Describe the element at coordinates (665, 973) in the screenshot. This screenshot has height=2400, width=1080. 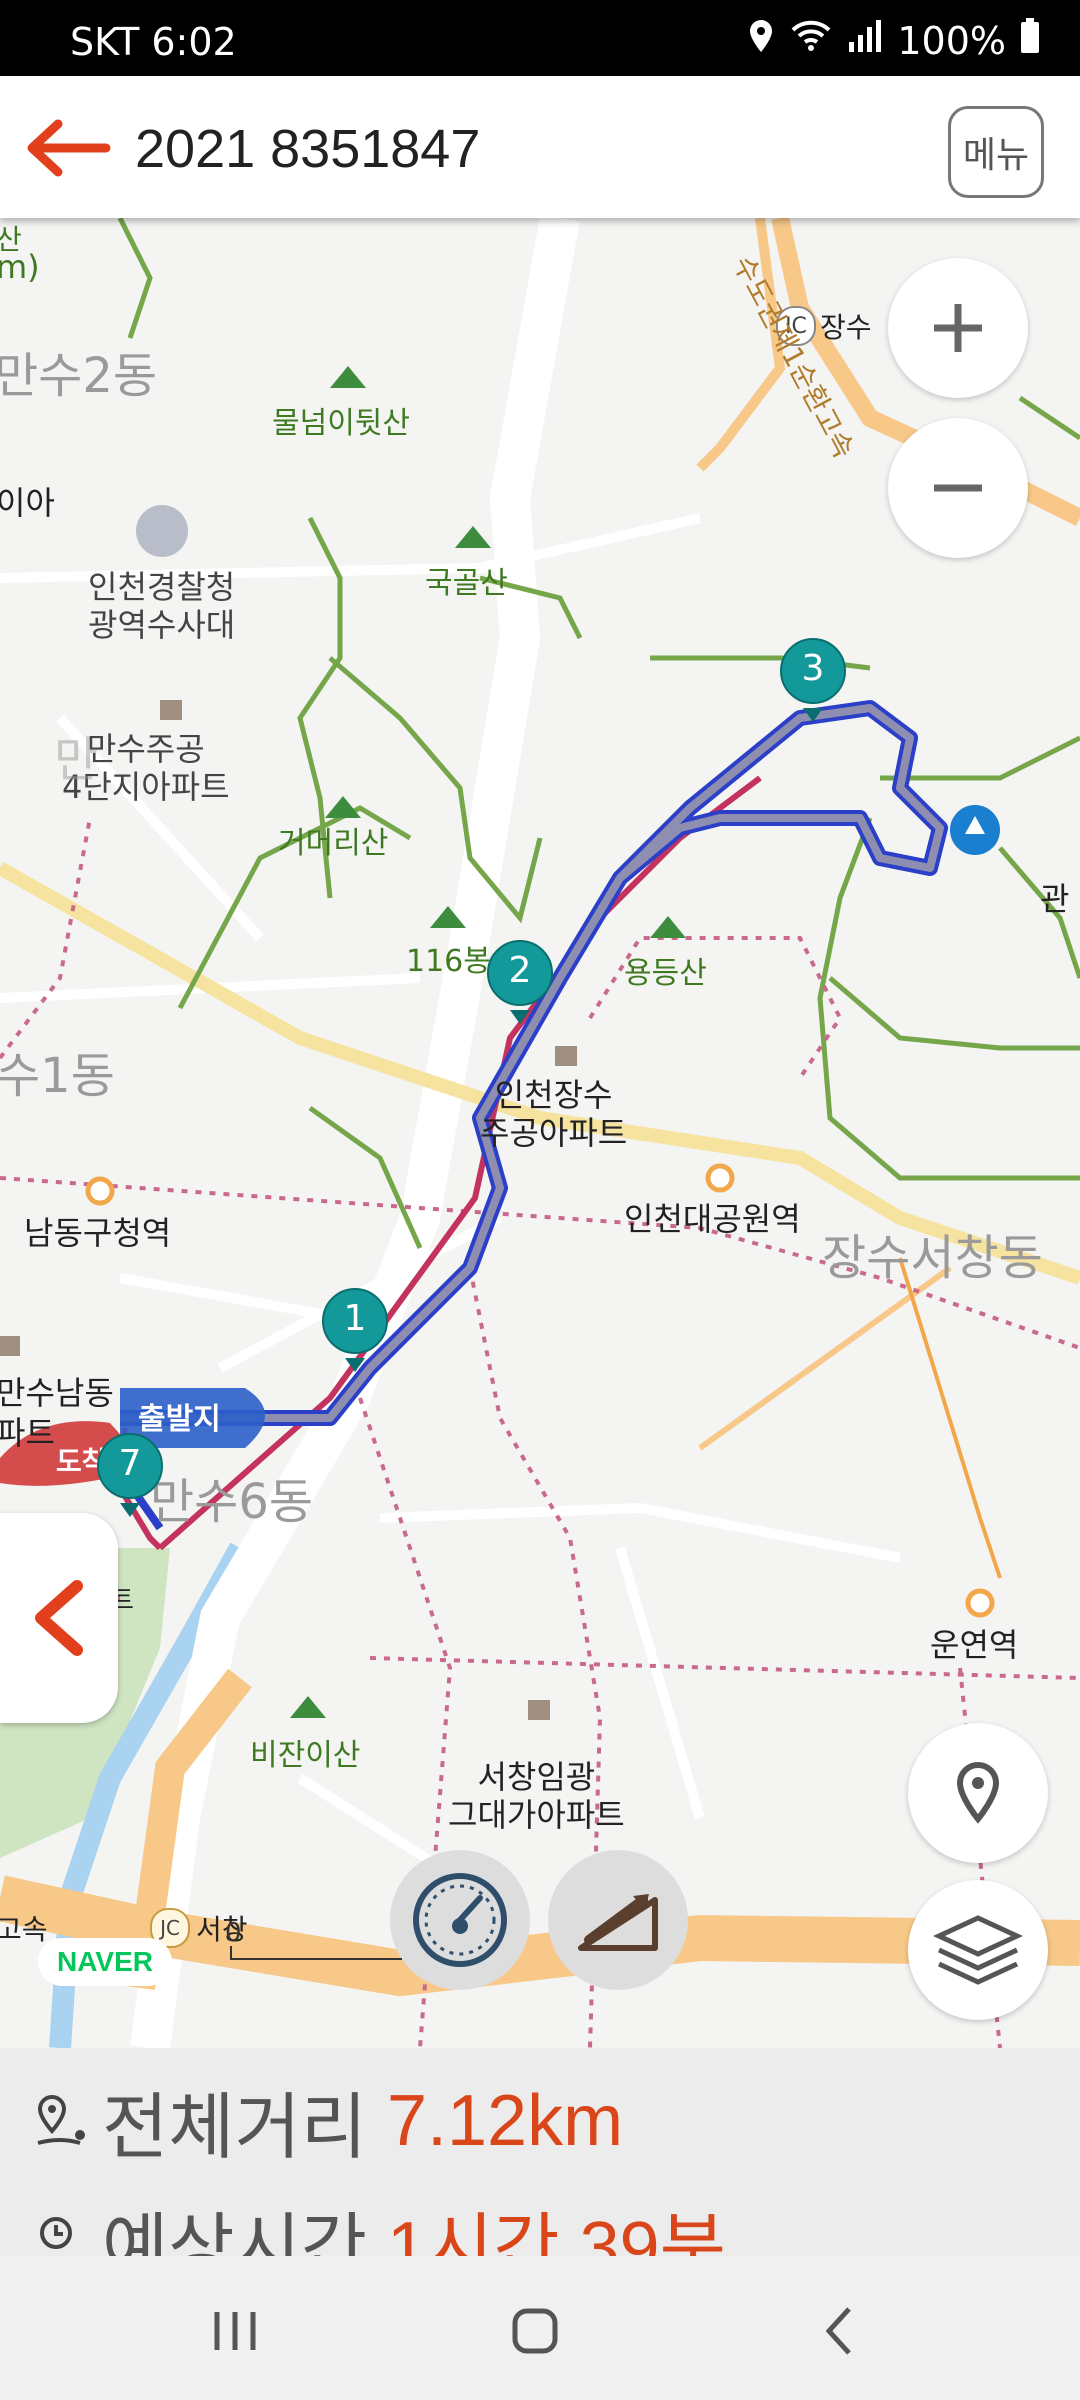
I see `label-yongdeung: 용등산` at that location.